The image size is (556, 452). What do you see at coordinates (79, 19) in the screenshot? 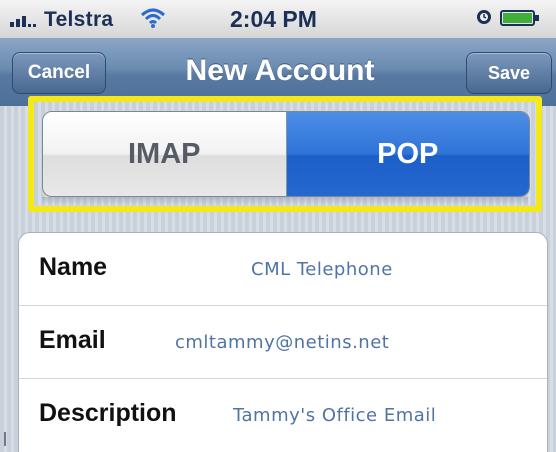
I see `carrier-name: Telstra` at bounding box center [79, 19].